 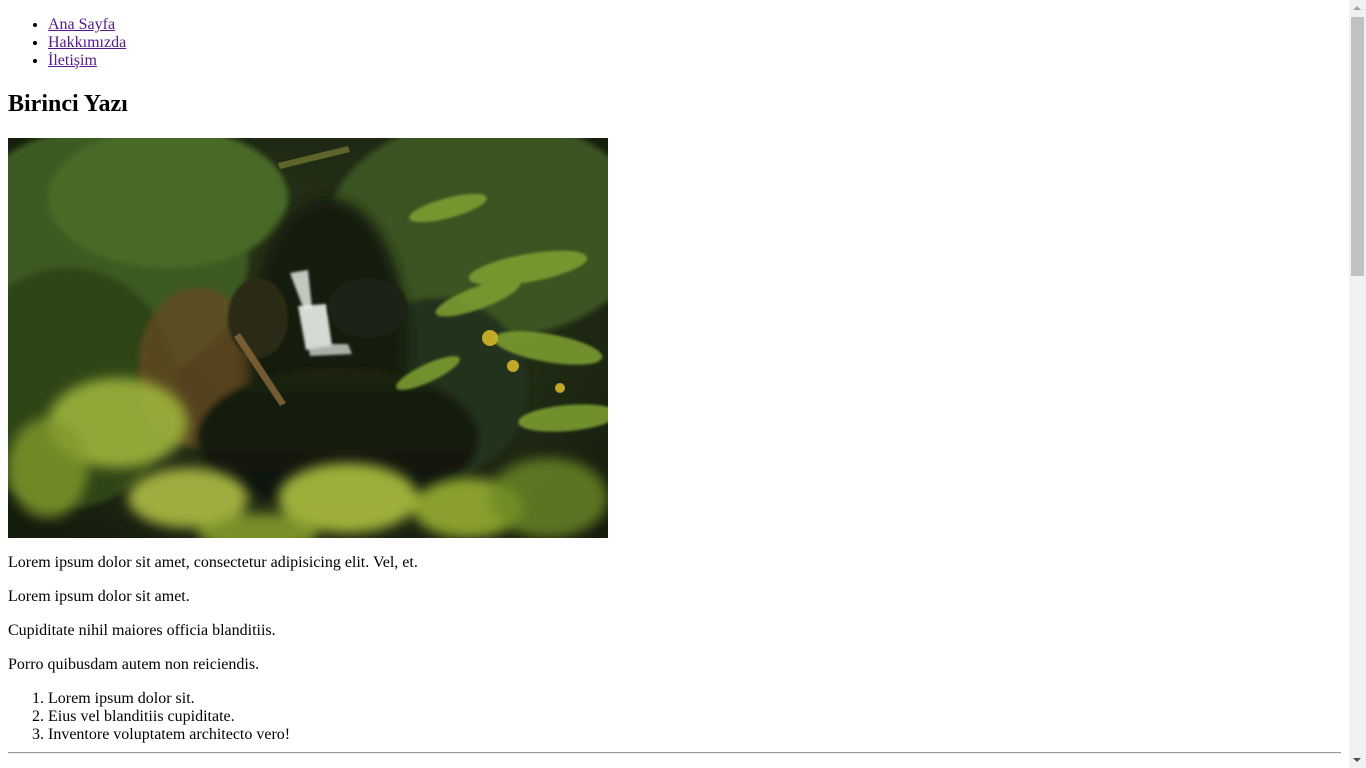 What do you see at coordinates (68, 104) in the screenshot?
I see `post-title: Birinci Yazı` at bounding box center [68, 104].